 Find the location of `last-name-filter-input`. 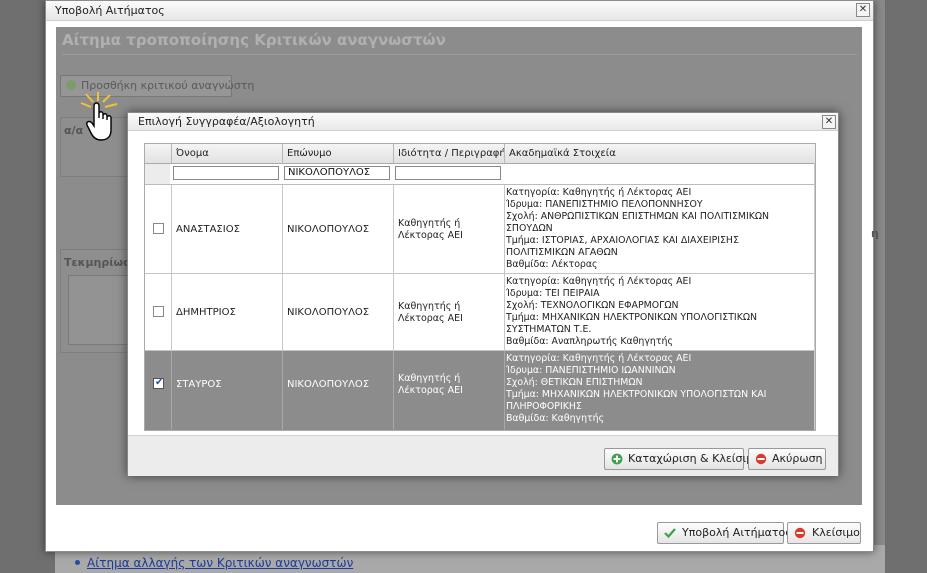

last-name-filter-input is located at coordinates (337, 173).